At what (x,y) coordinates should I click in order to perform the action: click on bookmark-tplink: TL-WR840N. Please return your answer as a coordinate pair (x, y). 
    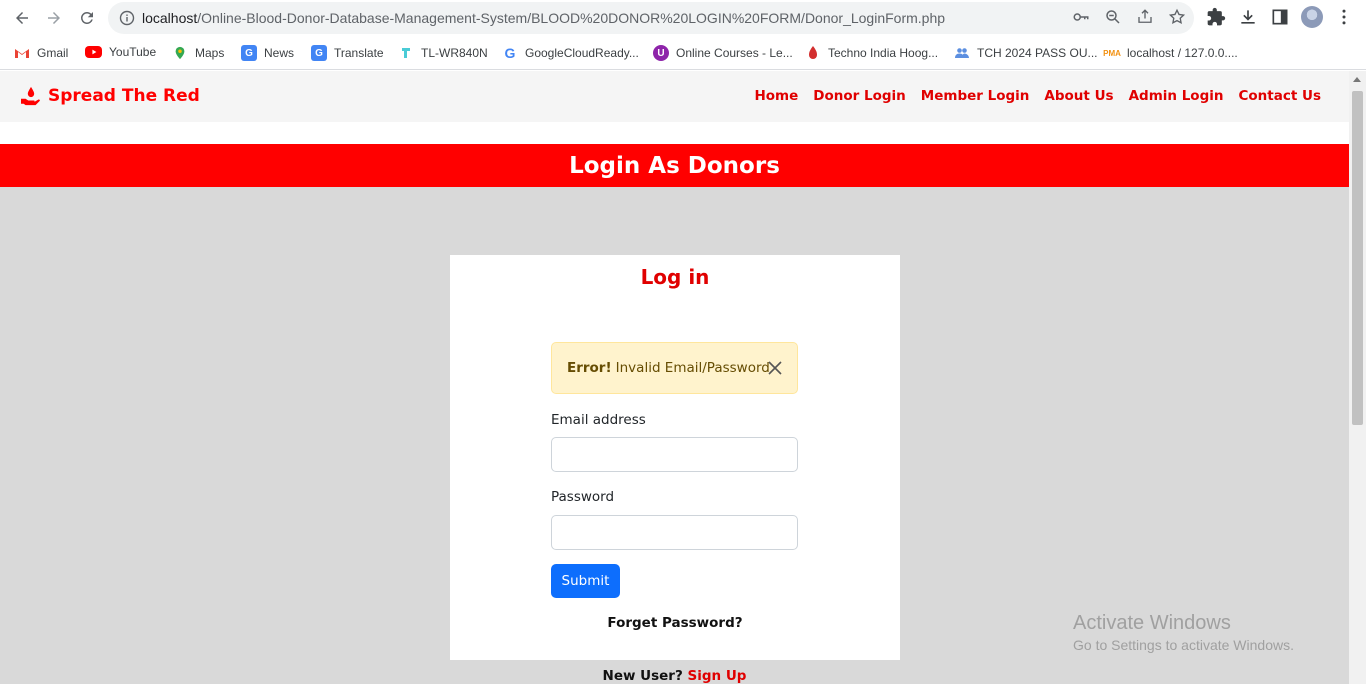
    Looking at the image, I should click on (443, 53).